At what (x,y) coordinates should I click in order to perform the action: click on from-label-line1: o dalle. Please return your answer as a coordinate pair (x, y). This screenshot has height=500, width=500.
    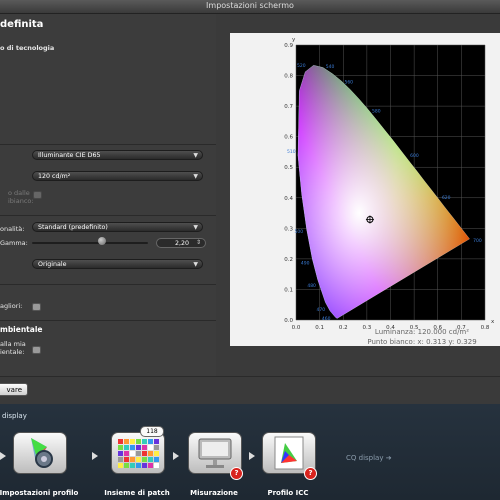
    Looking at the image, I should click on (19, 193).